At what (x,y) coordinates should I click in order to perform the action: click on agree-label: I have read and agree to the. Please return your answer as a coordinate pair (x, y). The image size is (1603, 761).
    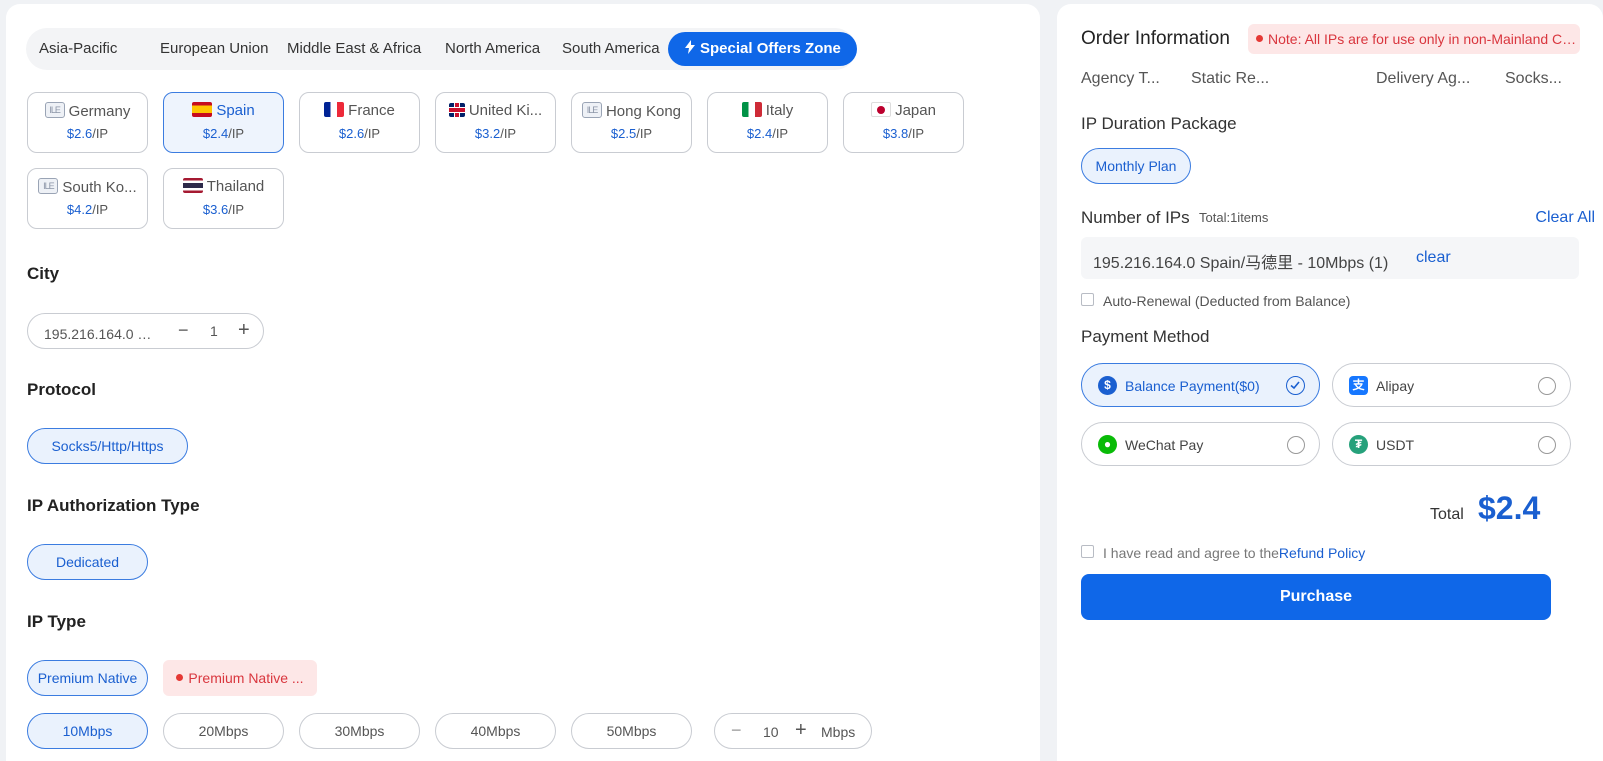
    Looking at the image, I should click on (1191, 553).